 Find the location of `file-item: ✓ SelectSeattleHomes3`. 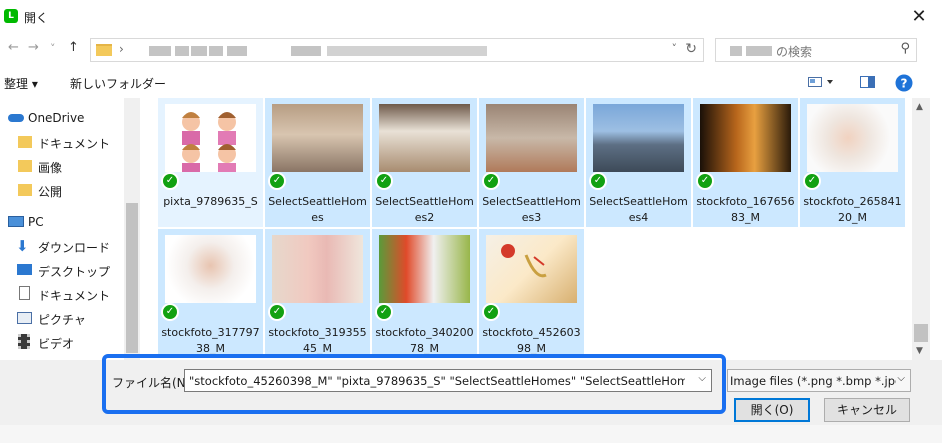

file-item: ✓ SelectSeattleHomes3 is located at coordinates (531, 162).